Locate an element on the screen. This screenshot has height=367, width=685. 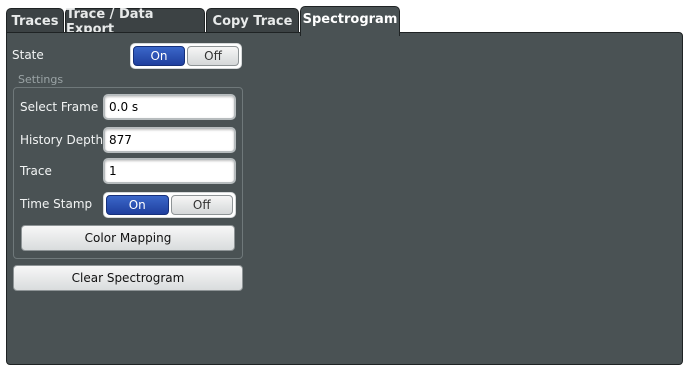
tab-label: Spectrogram is located at coordinates (350, 19).